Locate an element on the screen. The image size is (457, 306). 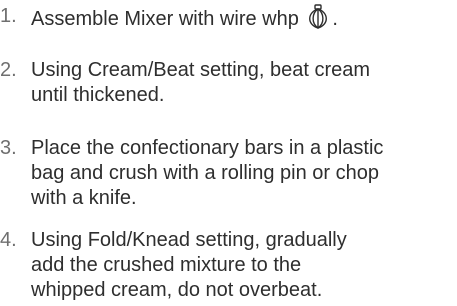
step-number: 1. is located at coordinates (8, 16).